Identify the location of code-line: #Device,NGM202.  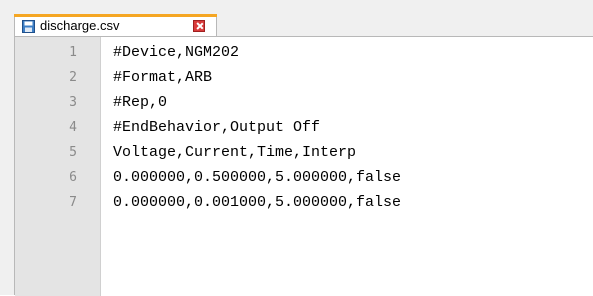
(176, 53).